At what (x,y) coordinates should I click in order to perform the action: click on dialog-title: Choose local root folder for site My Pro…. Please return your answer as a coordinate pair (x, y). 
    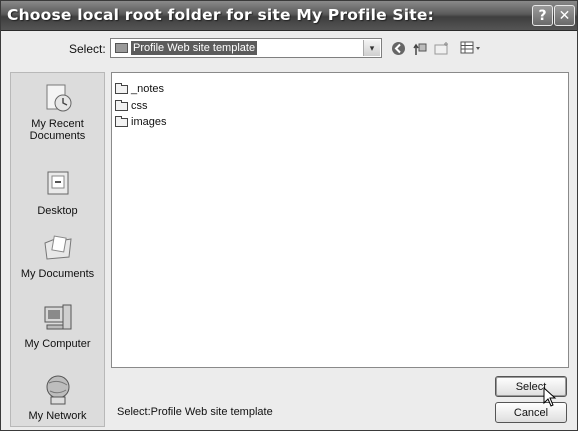
    Looking at the image, I should click on (221, 15).